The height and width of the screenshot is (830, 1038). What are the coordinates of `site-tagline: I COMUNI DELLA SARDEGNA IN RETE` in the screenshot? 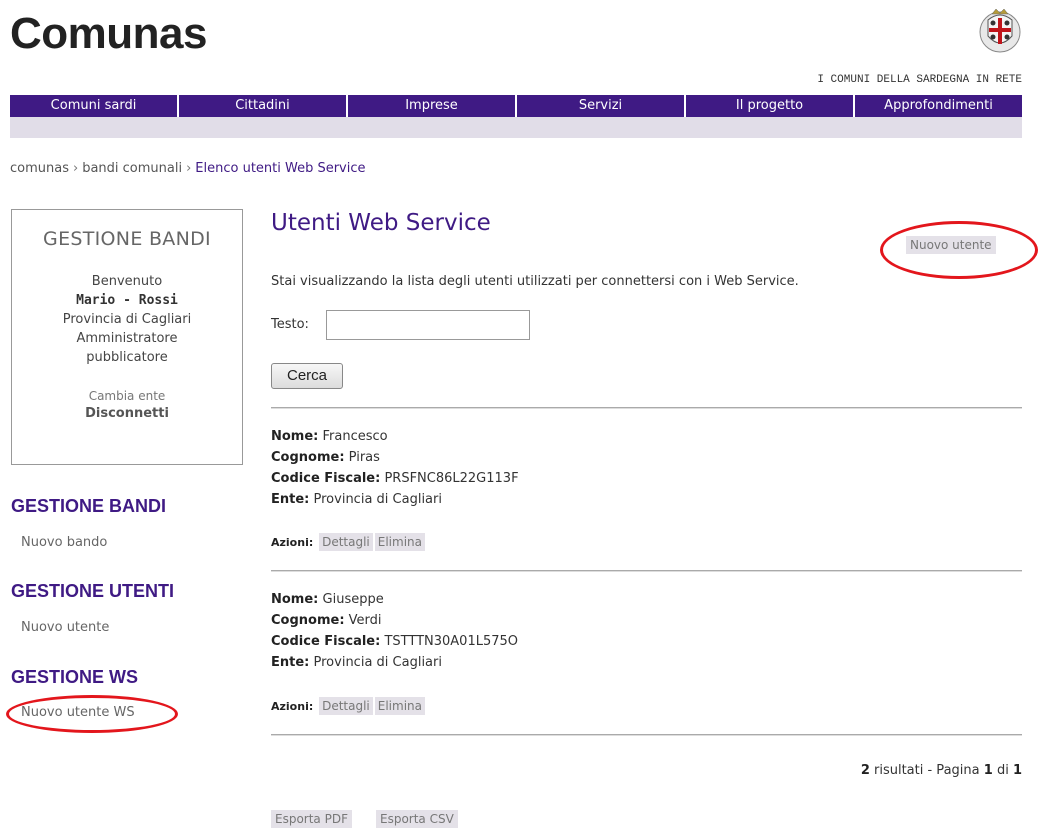 It's located at (919, 80).